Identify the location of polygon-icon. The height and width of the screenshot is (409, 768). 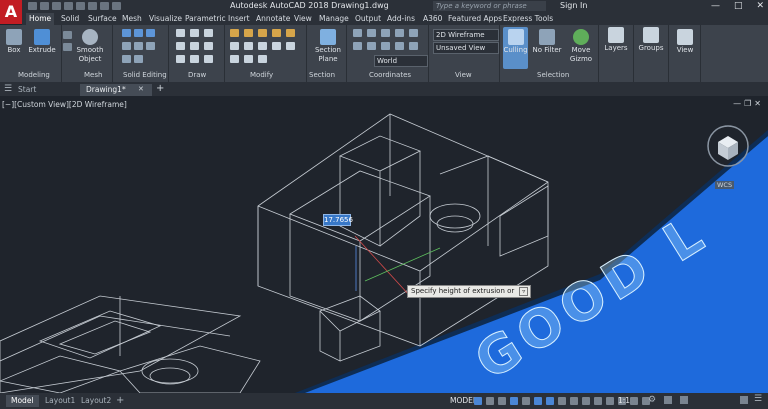
(194, 59).